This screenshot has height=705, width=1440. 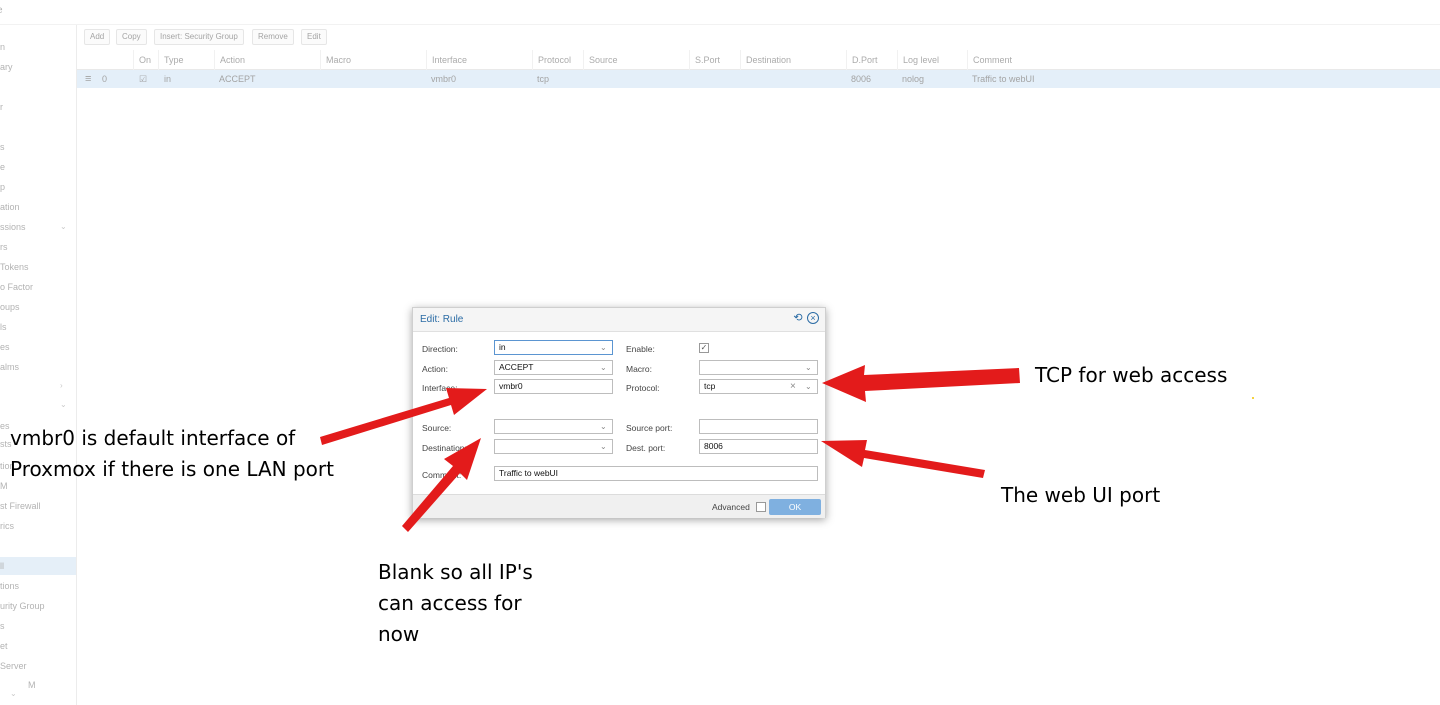 What do you see at coordinates (3, 327) in the screenshot?
I see `sidebar-item: ls` at bounding box center [3, 327].